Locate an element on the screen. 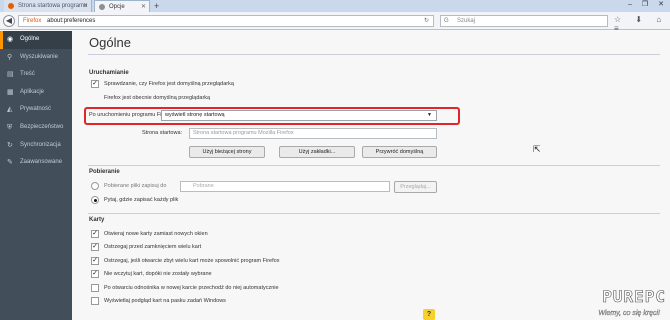 Image resolution: width=670 pixels, height=320 pixels. sidebar-item-advanced: ✎ Zaawansowane is located at coordinates (36, 163).